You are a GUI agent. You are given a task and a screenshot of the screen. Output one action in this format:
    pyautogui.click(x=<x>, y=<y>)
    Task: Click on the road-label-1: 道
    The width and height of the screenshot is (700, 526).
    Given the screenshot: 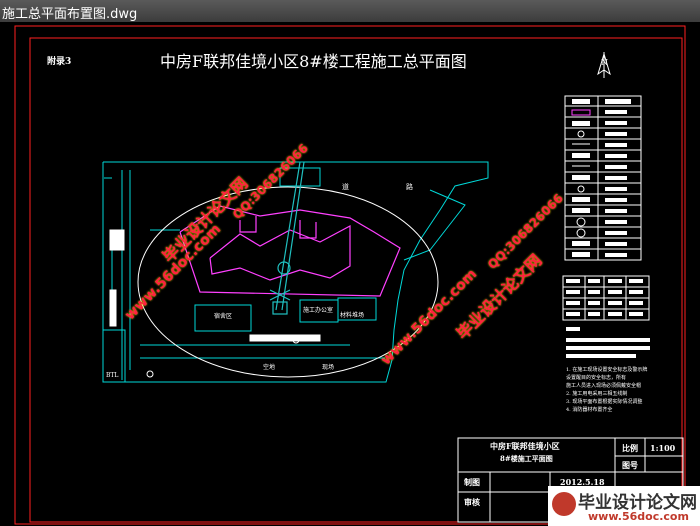 What is the action you would take?
    pyautogui.click(x=345, y=187)
    